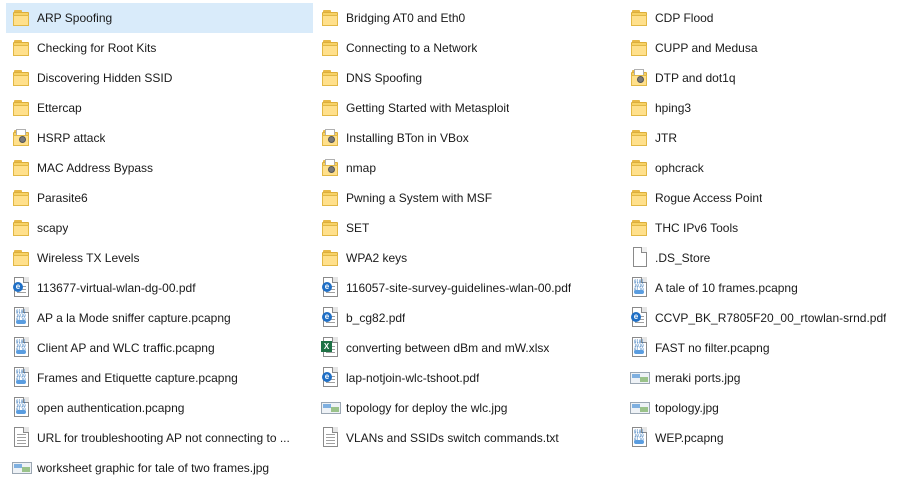  I want to click on file-item-113677-virtual-wlan-dg-00-pdf: e 113677-virtual-wlan-dg-00.pdf, so click(159, 288).